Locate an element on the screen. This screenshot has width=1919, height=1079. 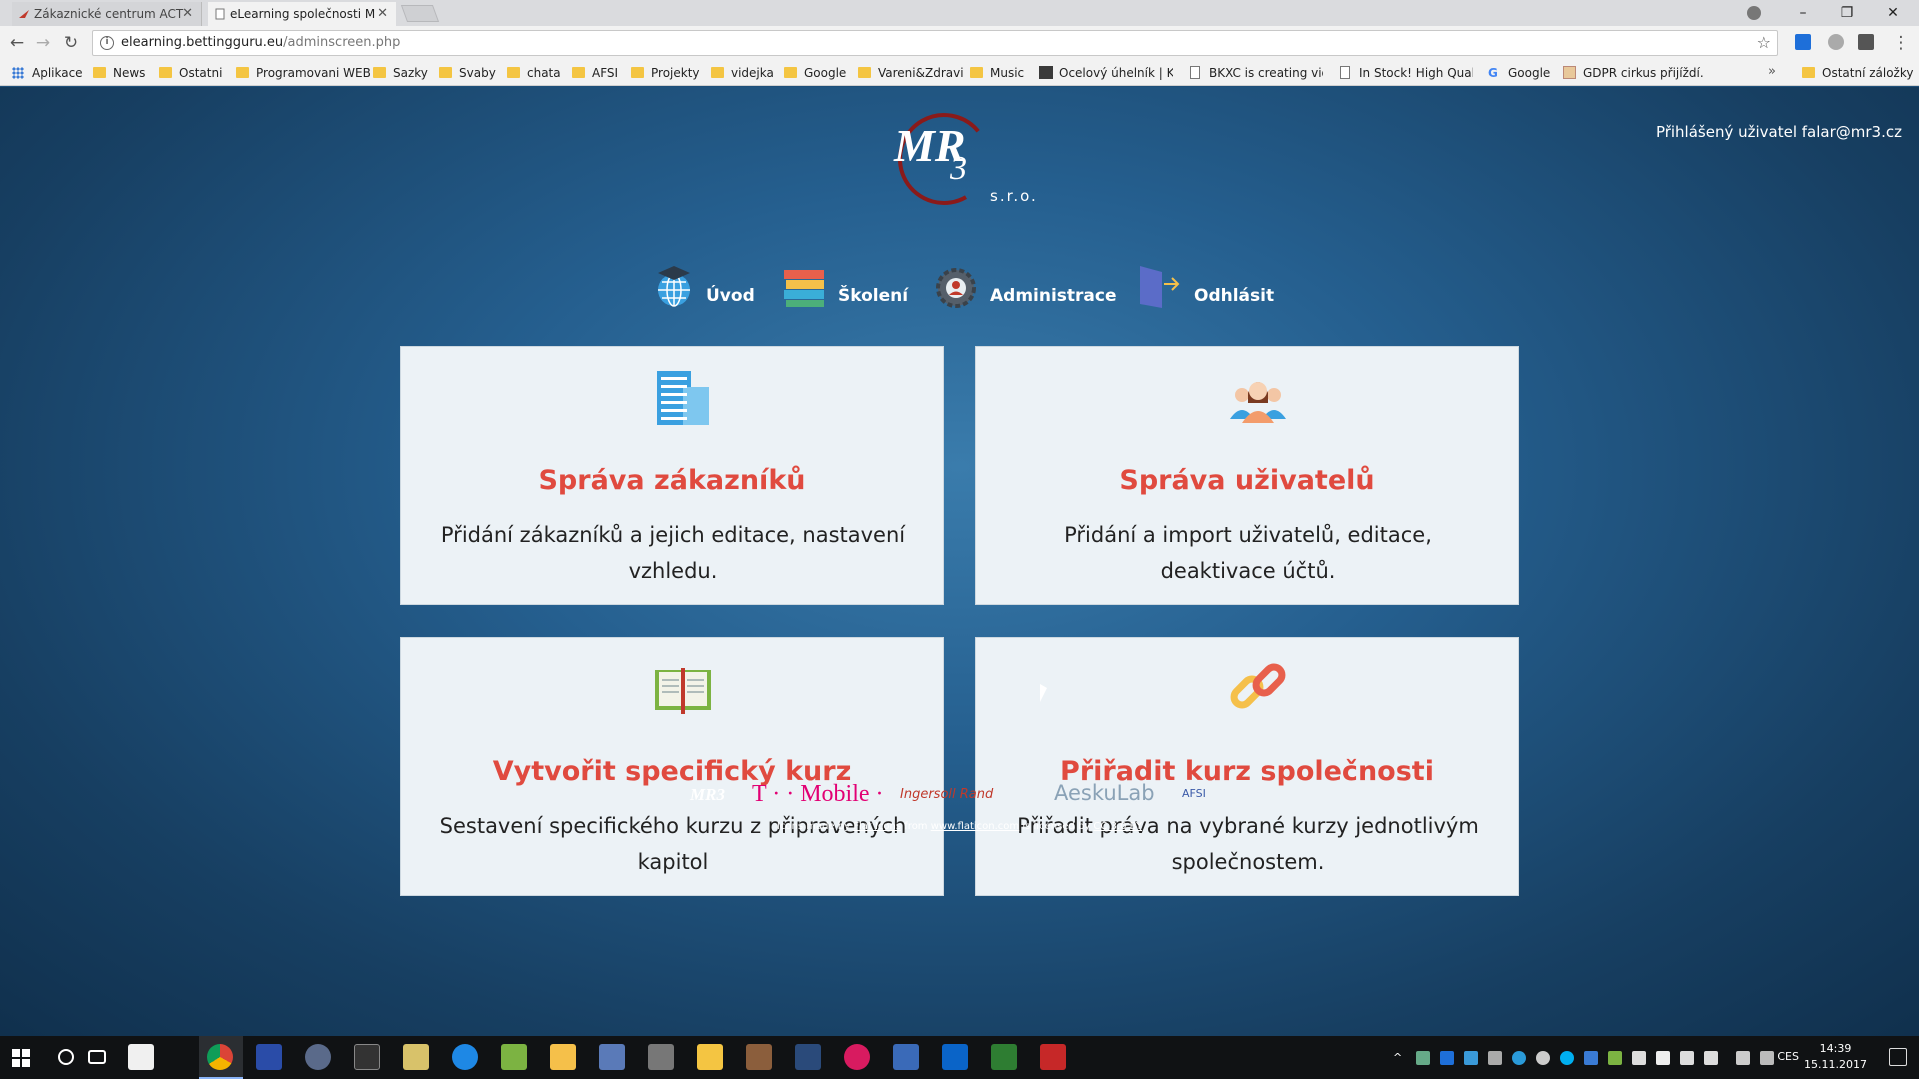
chrome-icon is located at coordinates (220, 1057).